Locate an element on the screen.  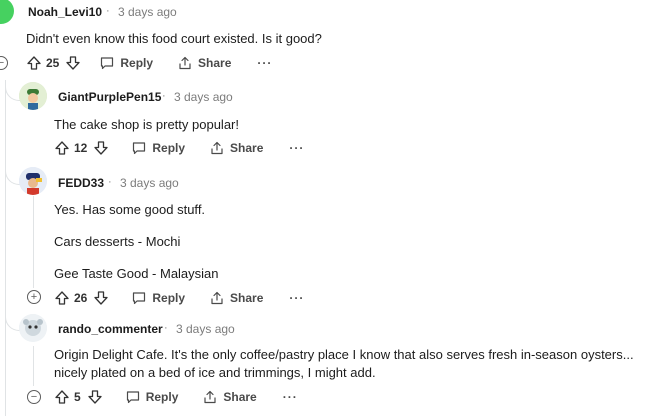
comment-author: GiantPurplePen15 is located at coordinates (109, 97).